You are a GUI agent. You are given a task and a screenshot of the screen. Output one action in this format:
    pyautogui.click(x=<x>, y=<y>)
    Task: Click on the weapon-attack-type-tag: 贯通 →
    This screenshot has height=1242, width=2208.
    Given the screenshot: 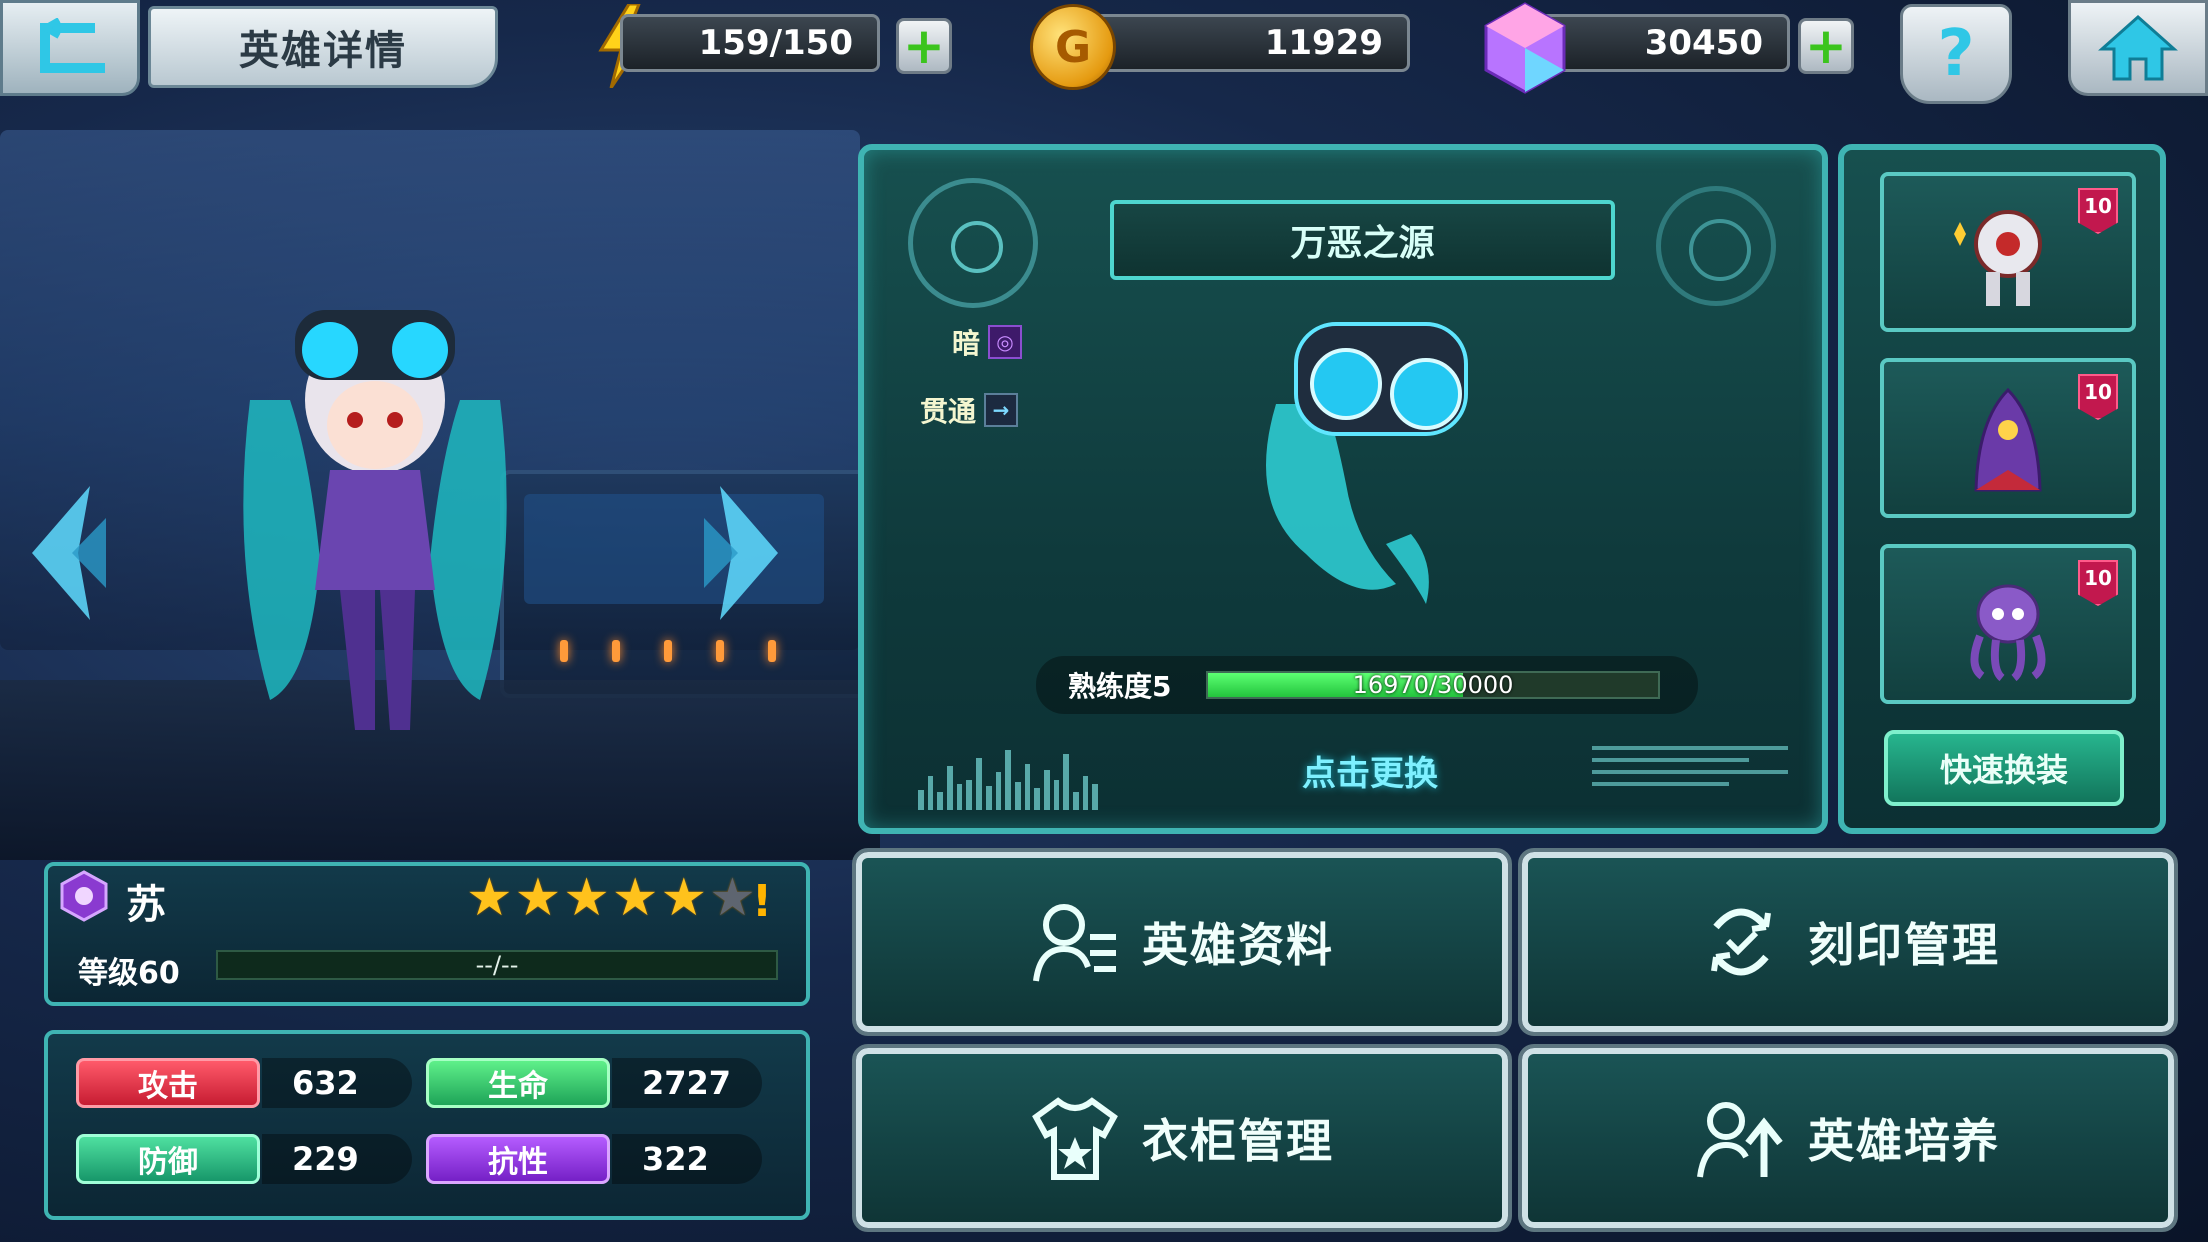 What is the action you would take?
    pyautogui.click(x=969, y=410)
    